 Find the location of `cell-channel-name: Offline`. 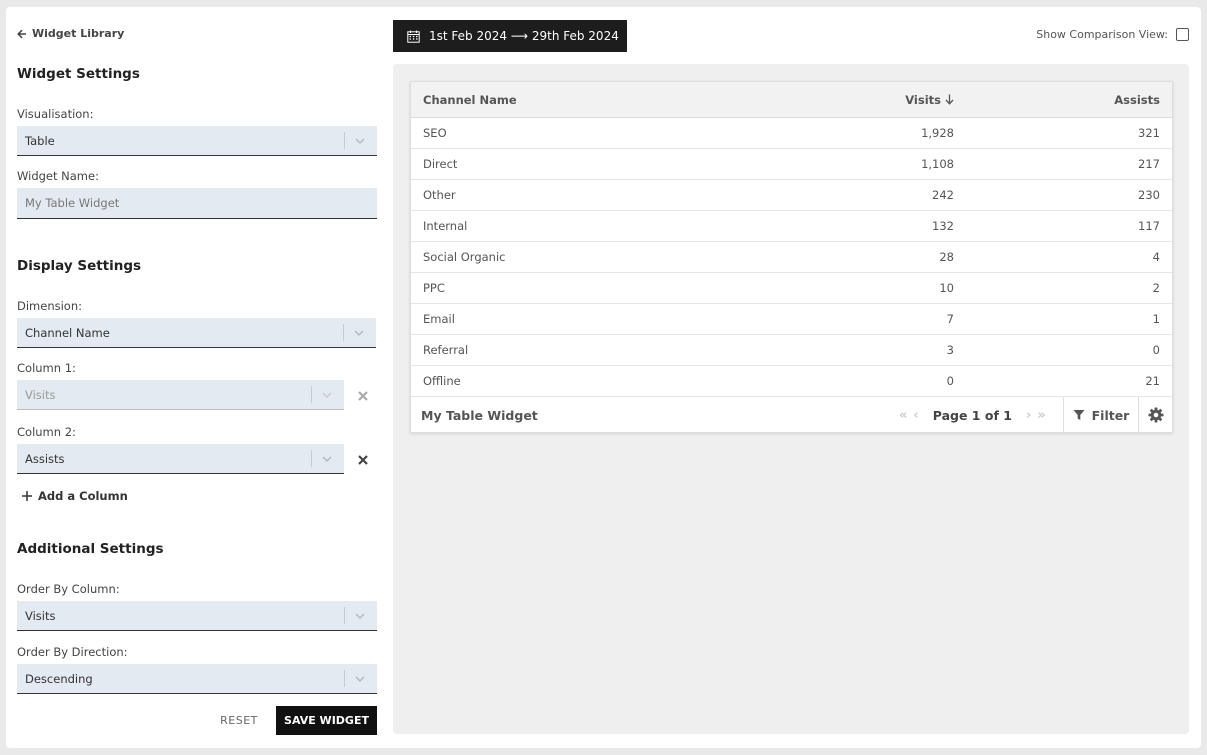

cell-channel-name: Offline is located at coordinates (442, 381).